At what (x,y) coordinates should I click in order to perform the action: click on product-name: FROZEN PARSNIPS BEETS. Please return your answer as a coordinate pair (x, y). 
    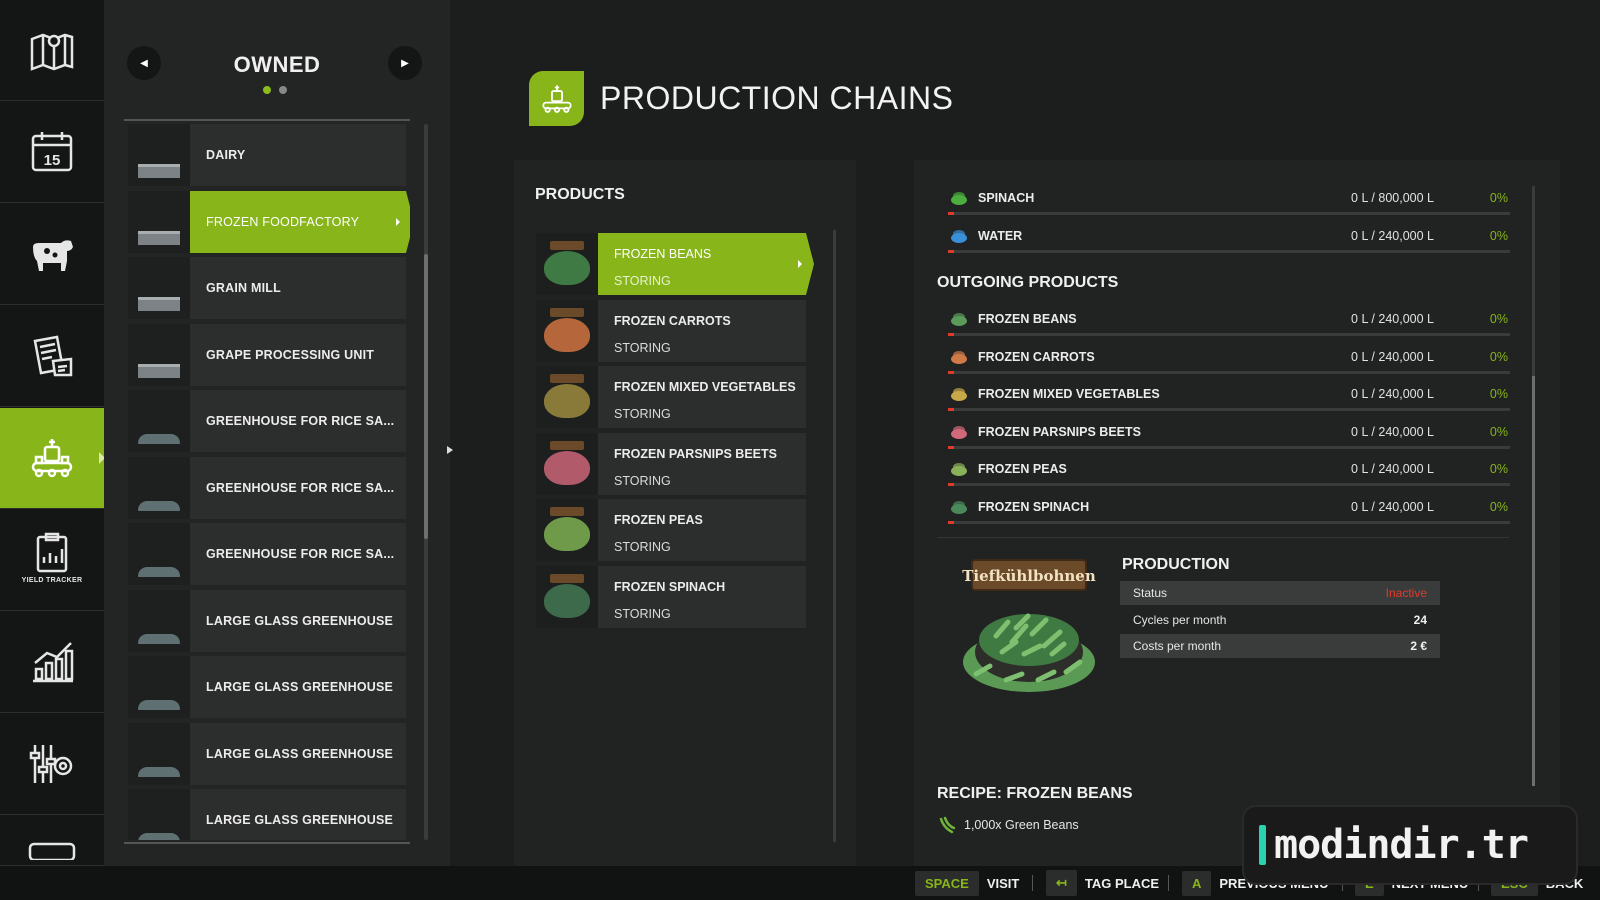
    Looking at the image, I should click on (695, 453).